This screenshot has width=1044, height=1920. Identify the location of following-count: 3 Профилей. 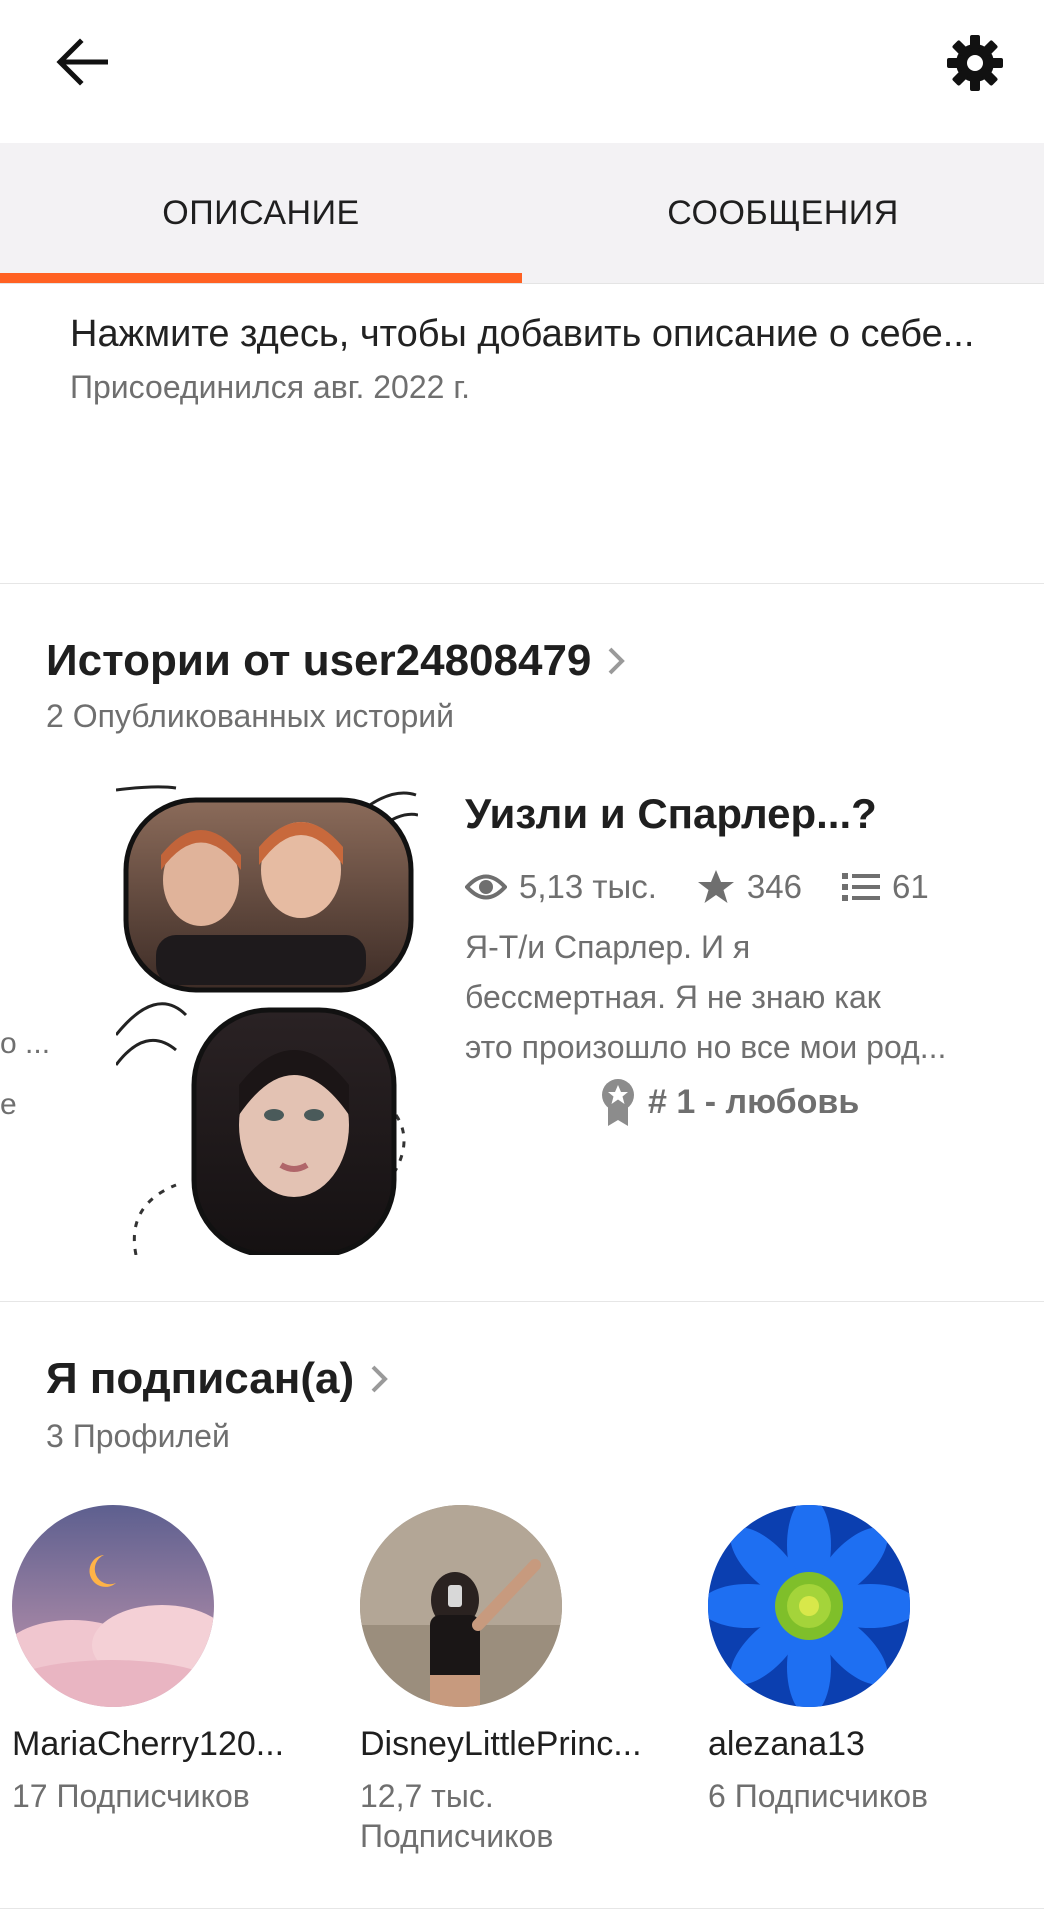
(138, 1436).